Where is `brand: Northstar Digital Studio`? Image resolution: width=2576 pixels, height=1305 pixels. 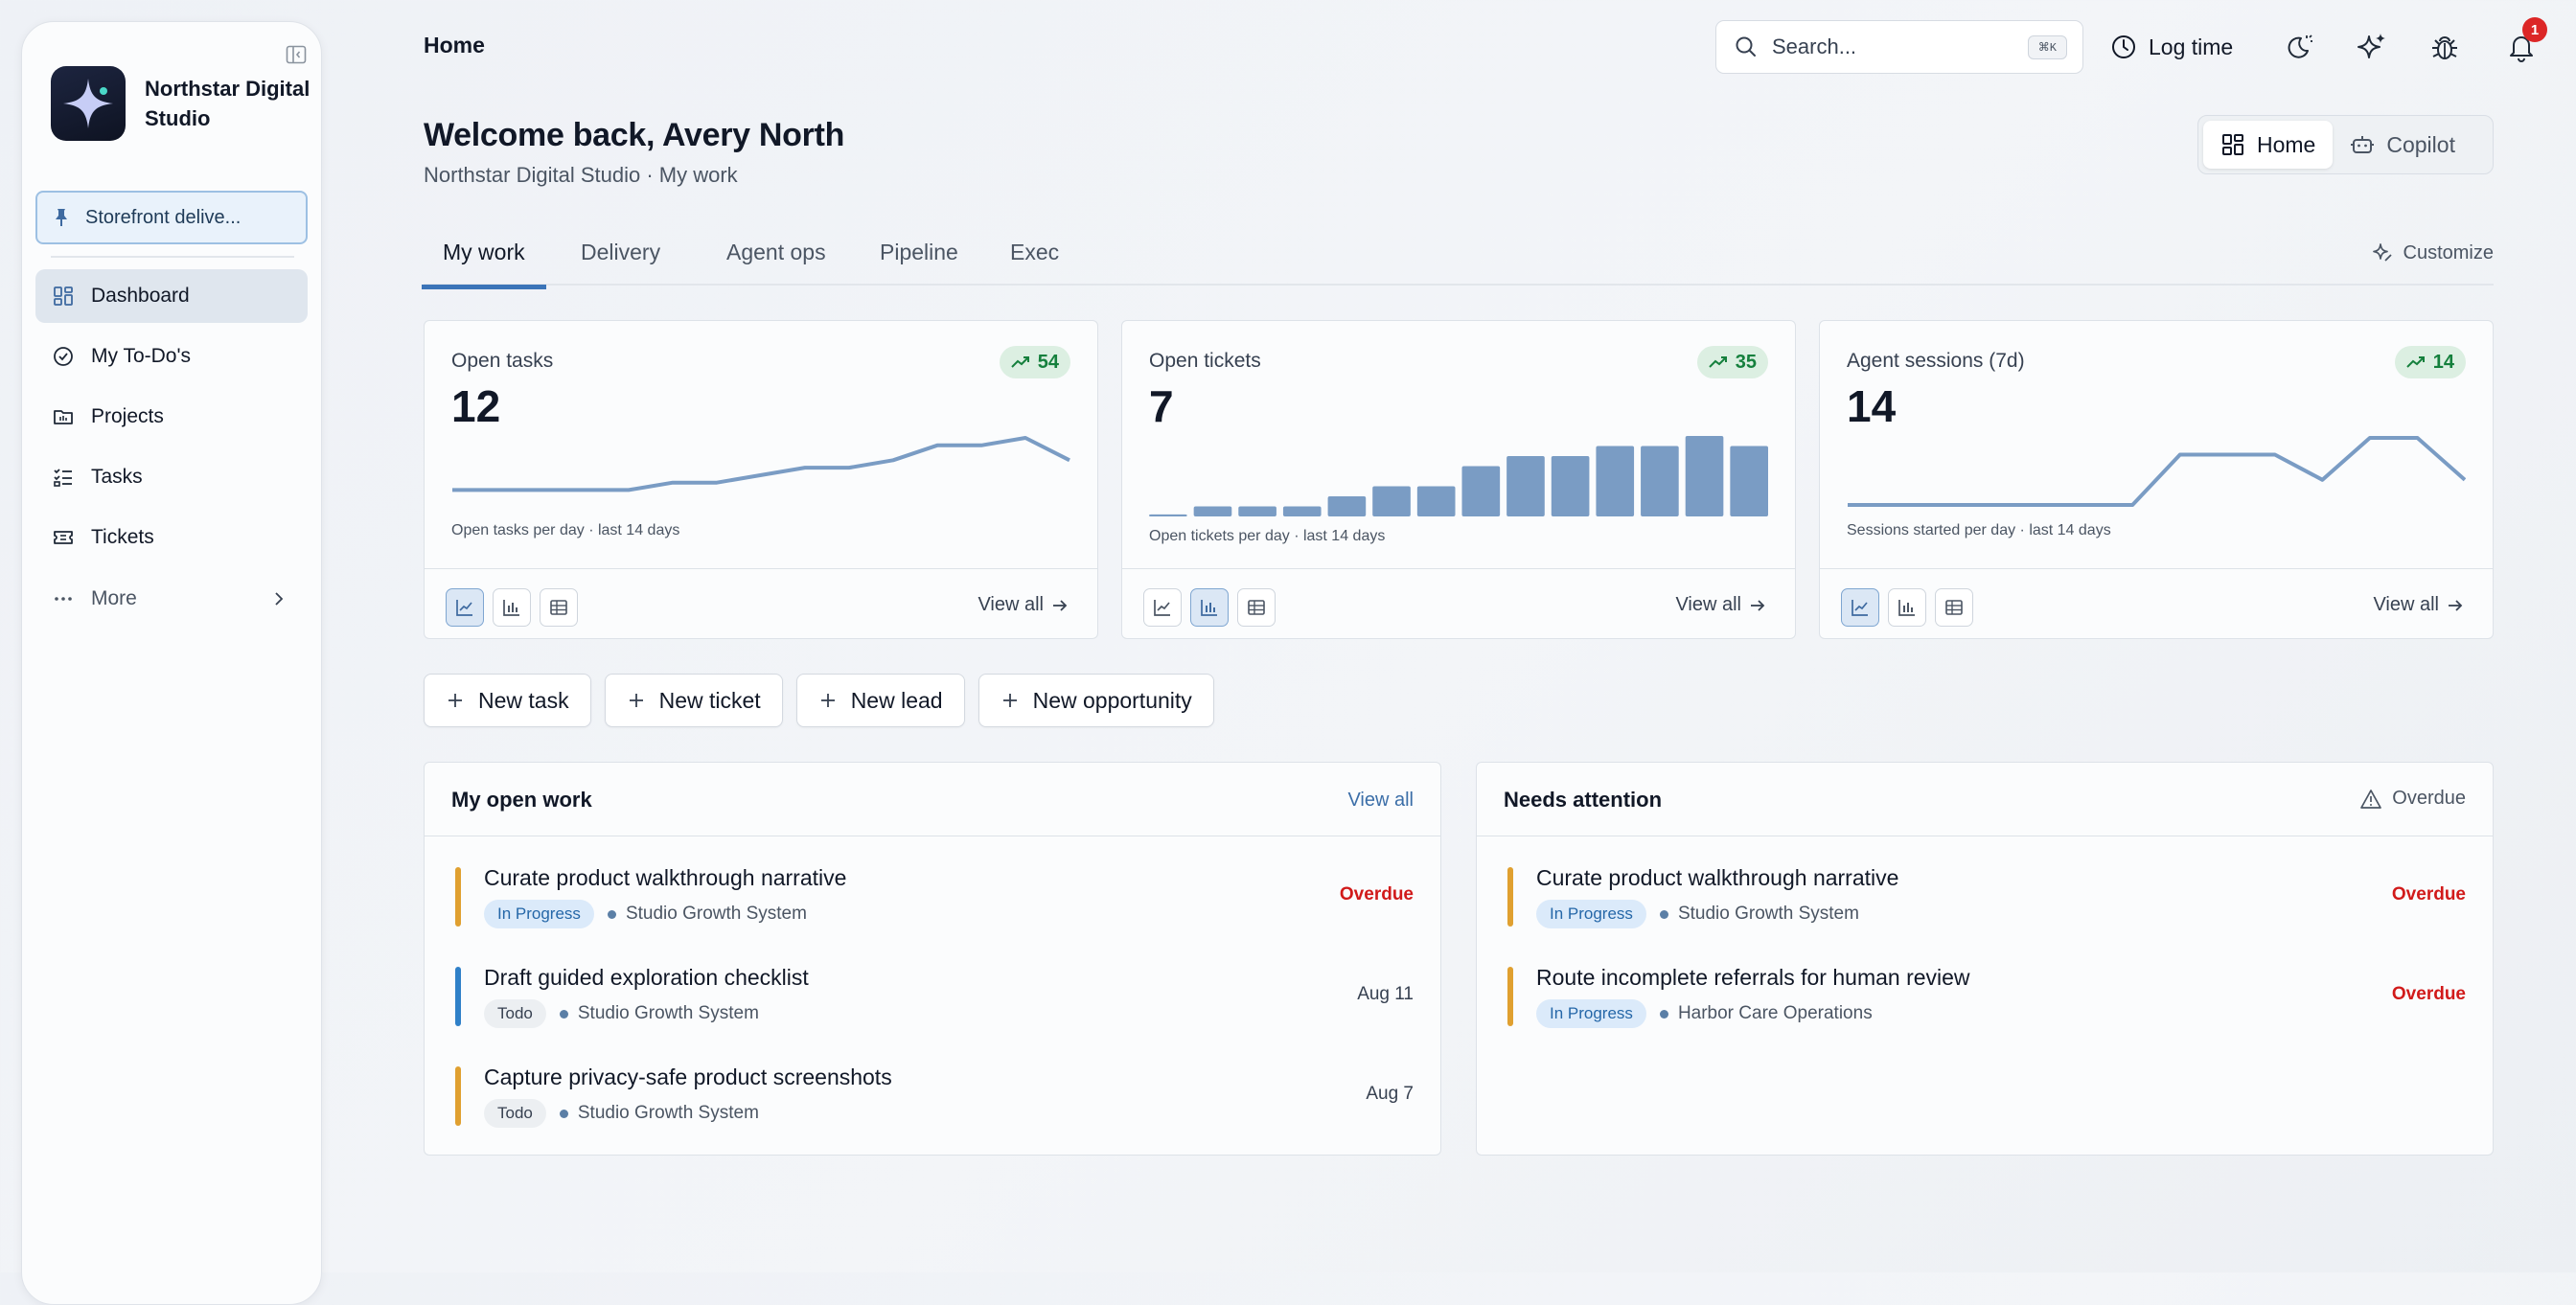 brand: Northstar Digital Studio is located at coordinates (193, 103).